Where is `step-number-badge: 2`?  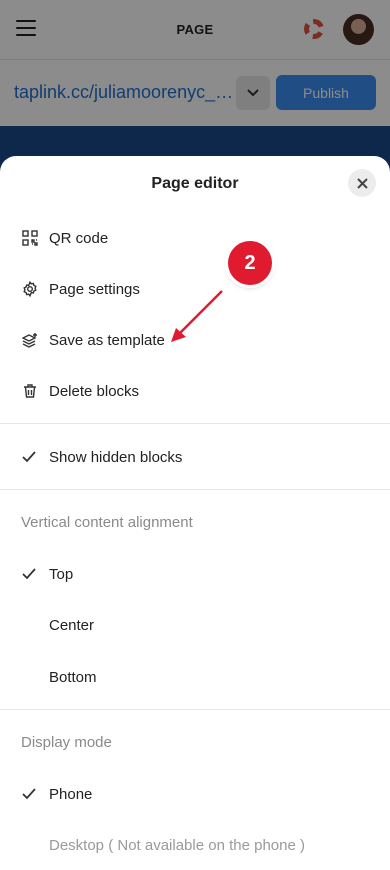
step-number-badge: 2 is located at coordinates (250, 263).